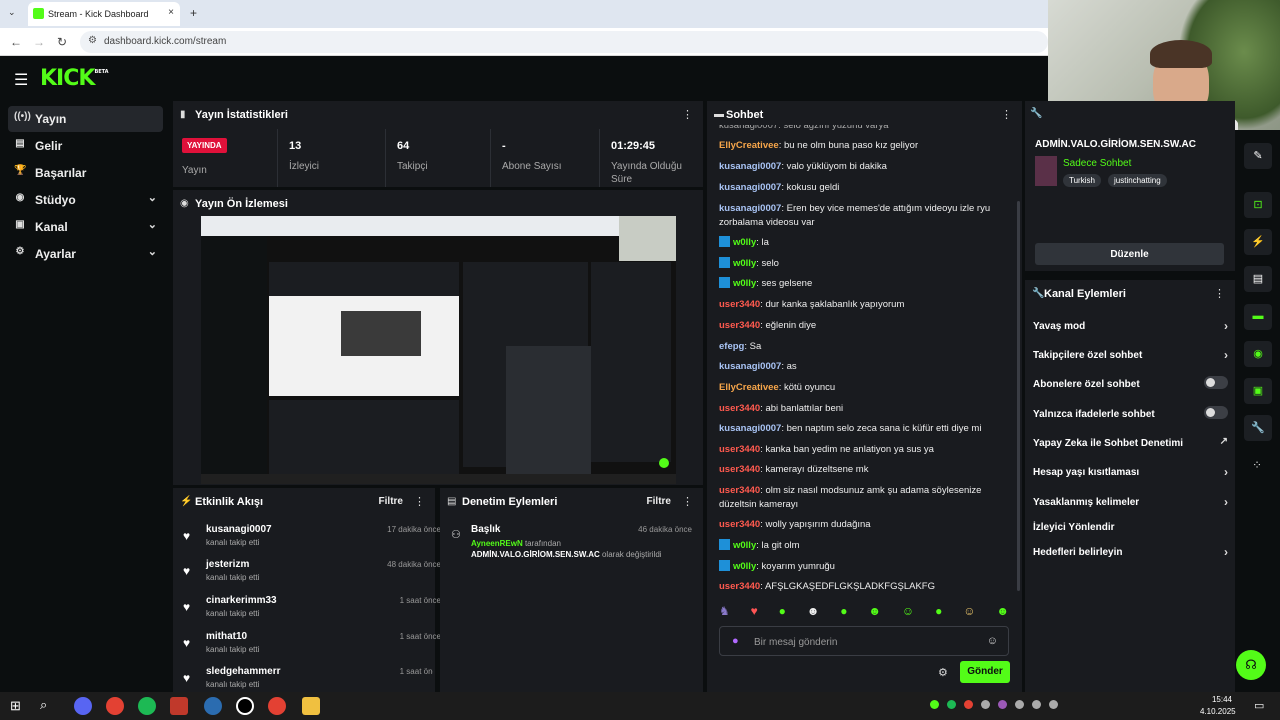 The image size is (1280, 720). Describe the element at coordinates (1257, 465) in the screenshot. I see `customize-icon: ⁘` at that location.